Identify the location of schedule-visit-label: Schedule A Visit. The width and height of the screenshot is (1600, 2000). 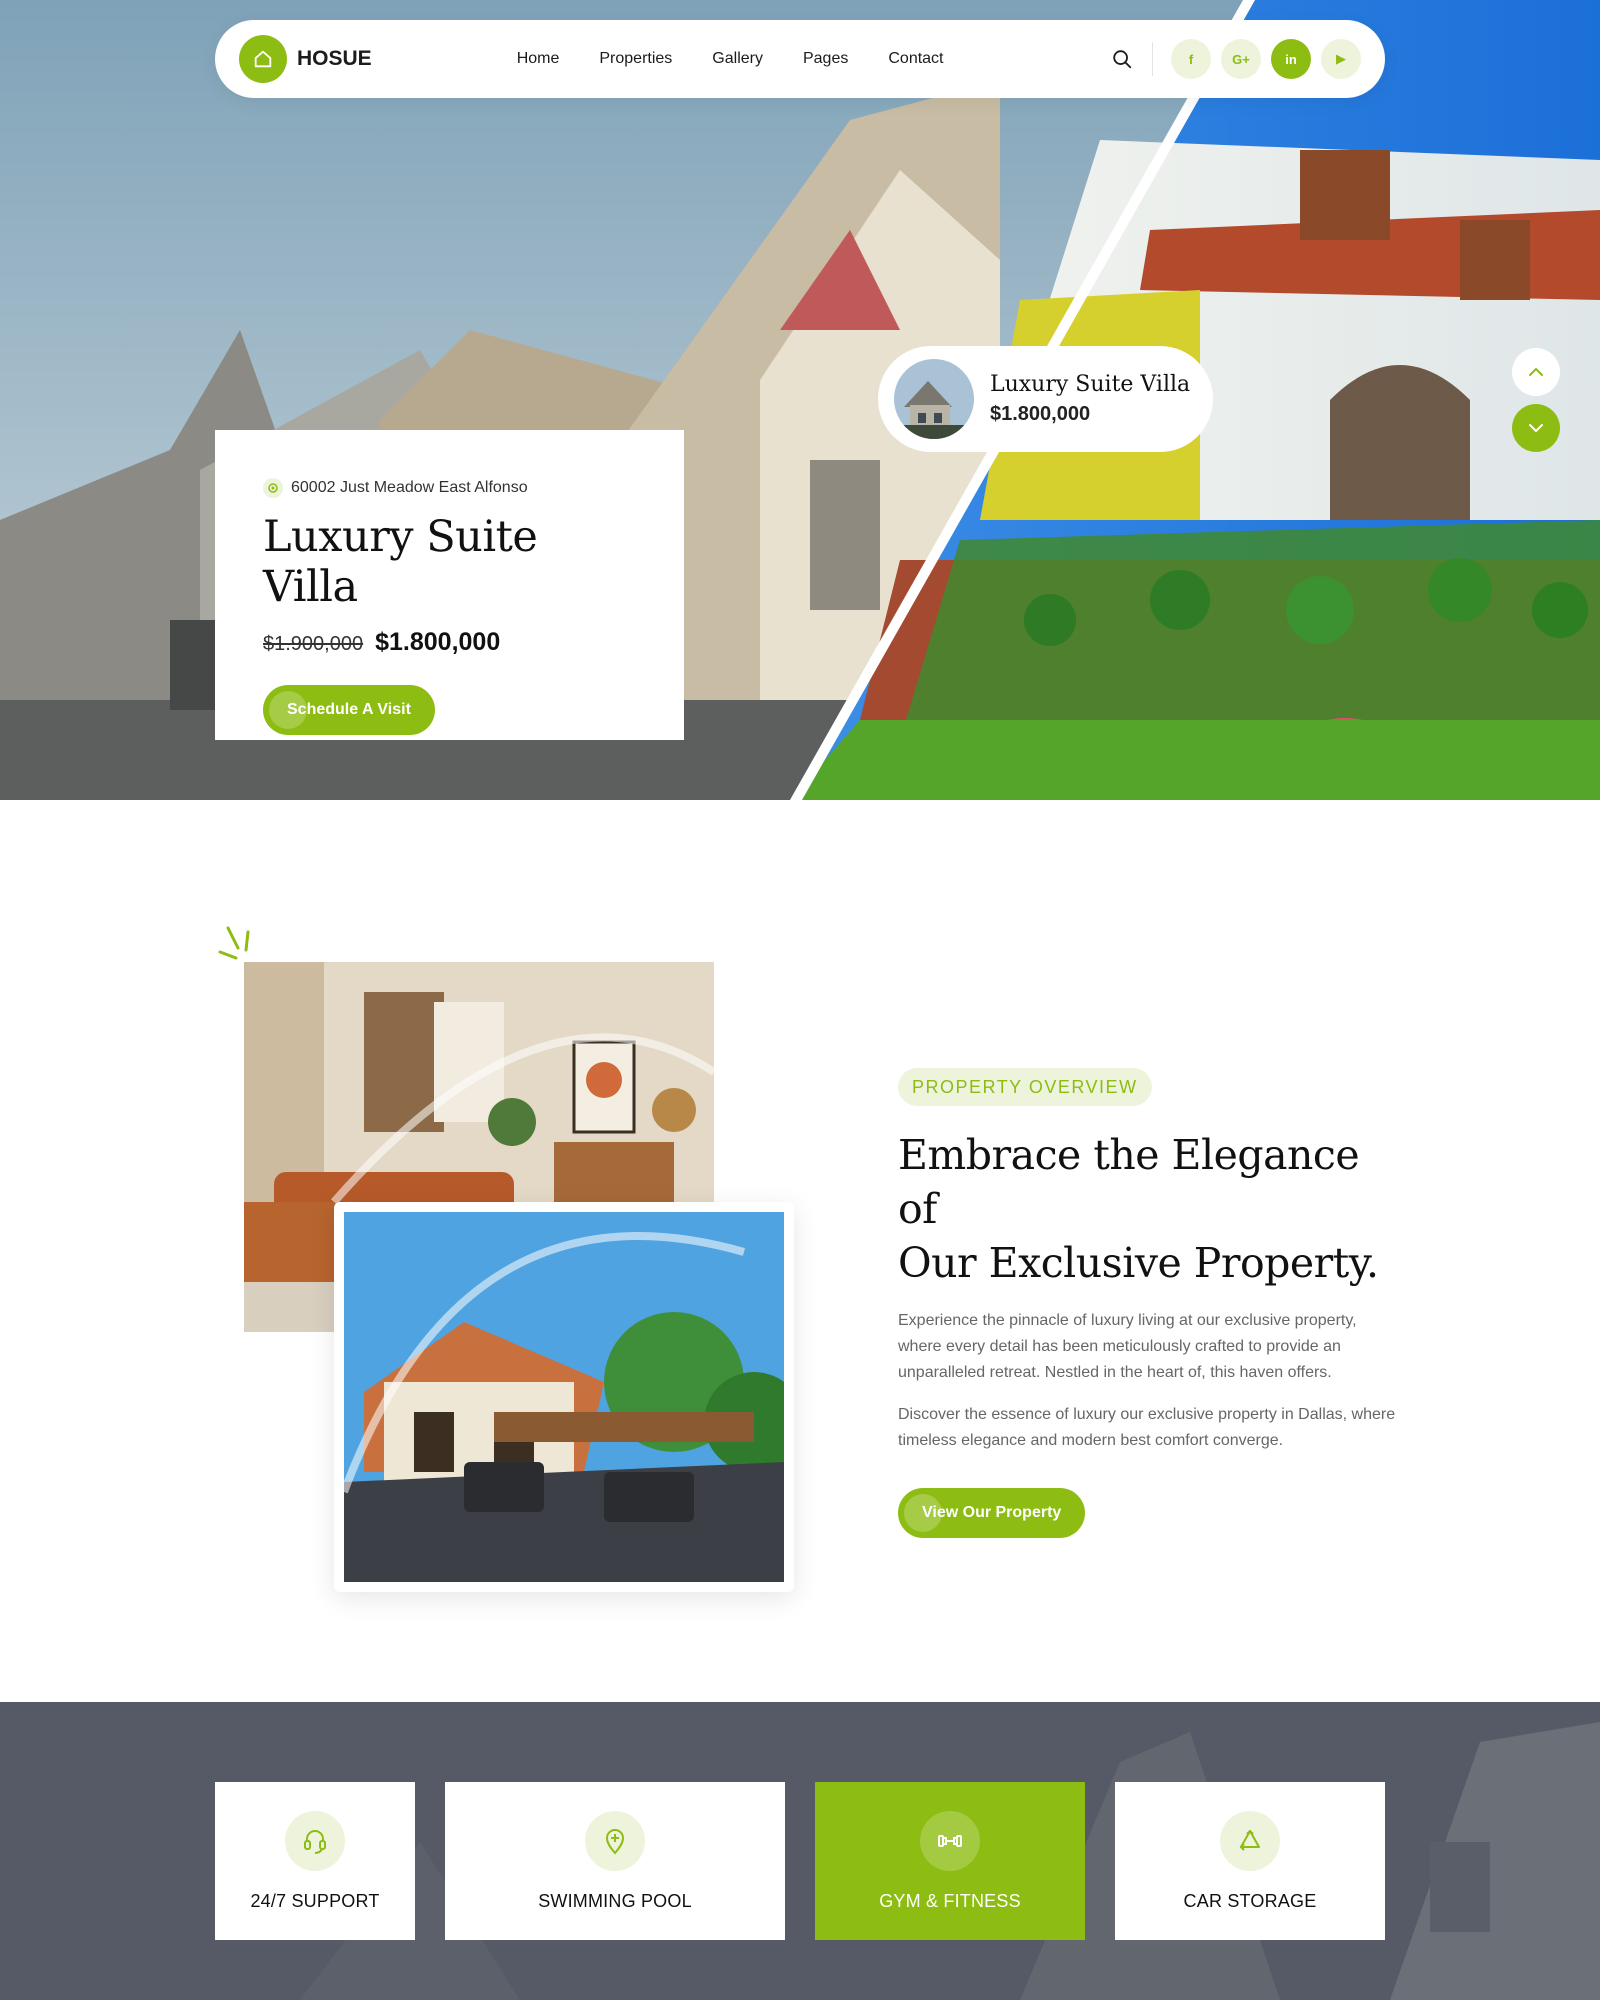
(349, 709).